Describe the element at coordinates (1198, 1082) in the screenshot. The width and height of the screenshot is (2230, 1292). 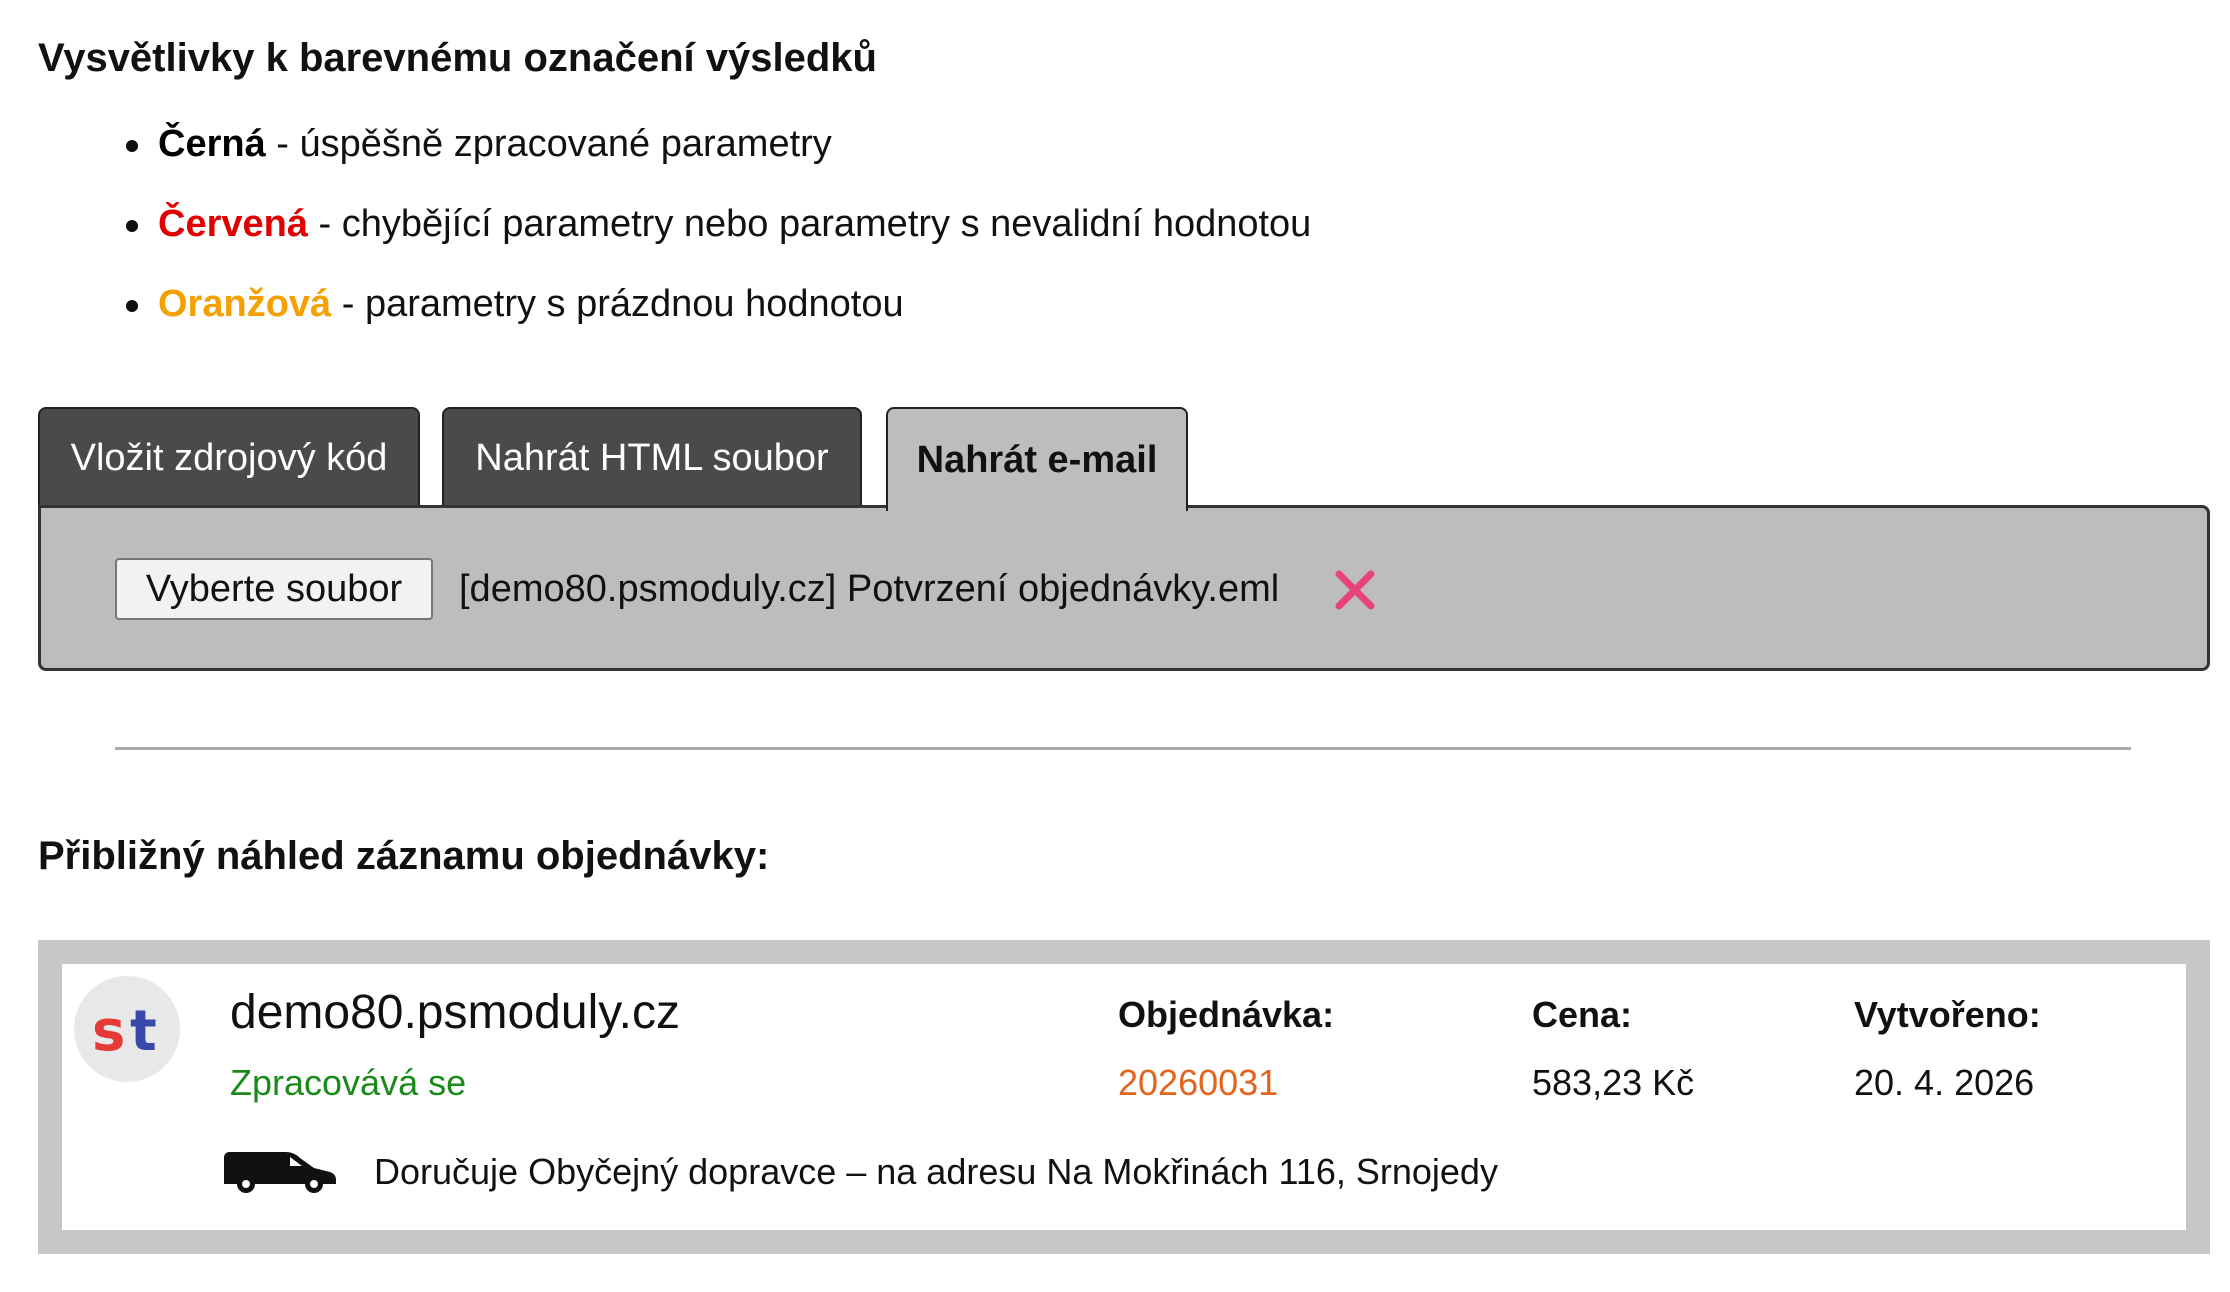
I see `order-number: 20260031` at that location.